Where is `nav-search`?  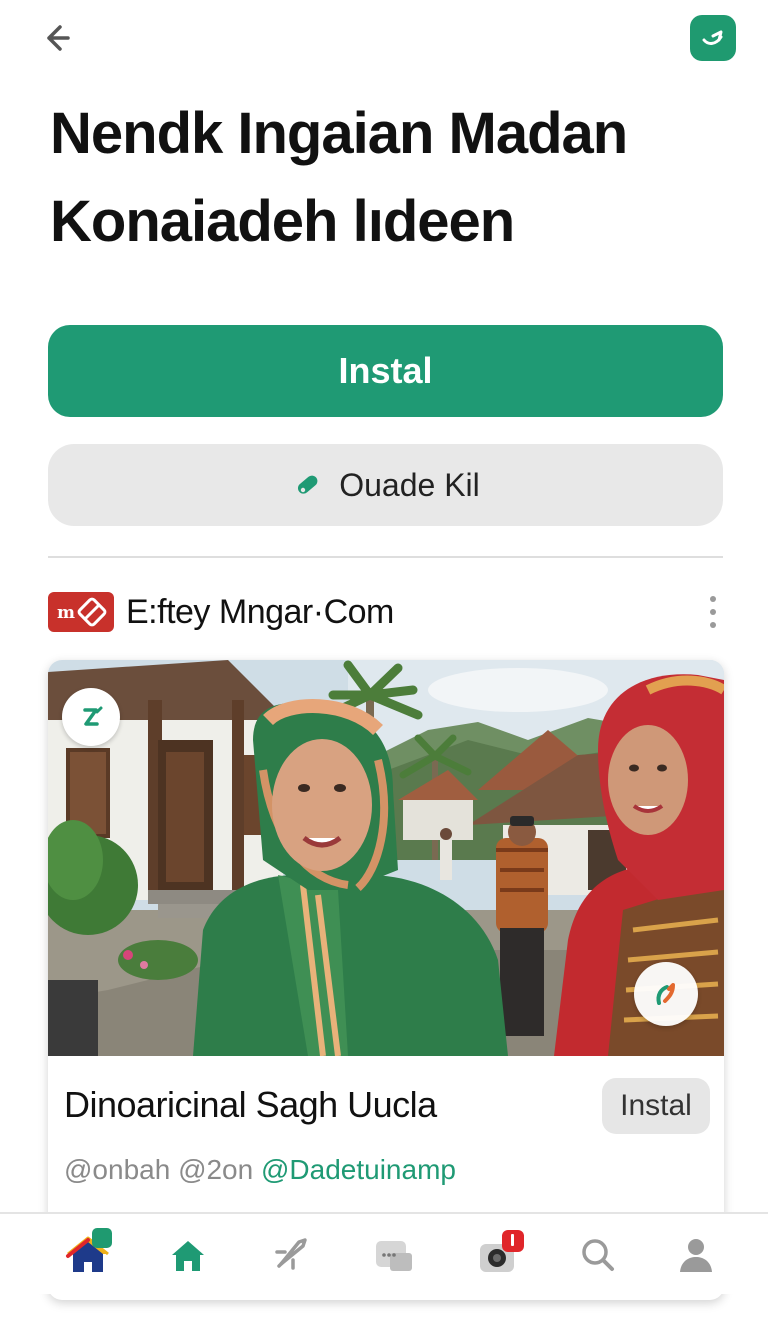
nav-search is located at coordinates (598, 1255).